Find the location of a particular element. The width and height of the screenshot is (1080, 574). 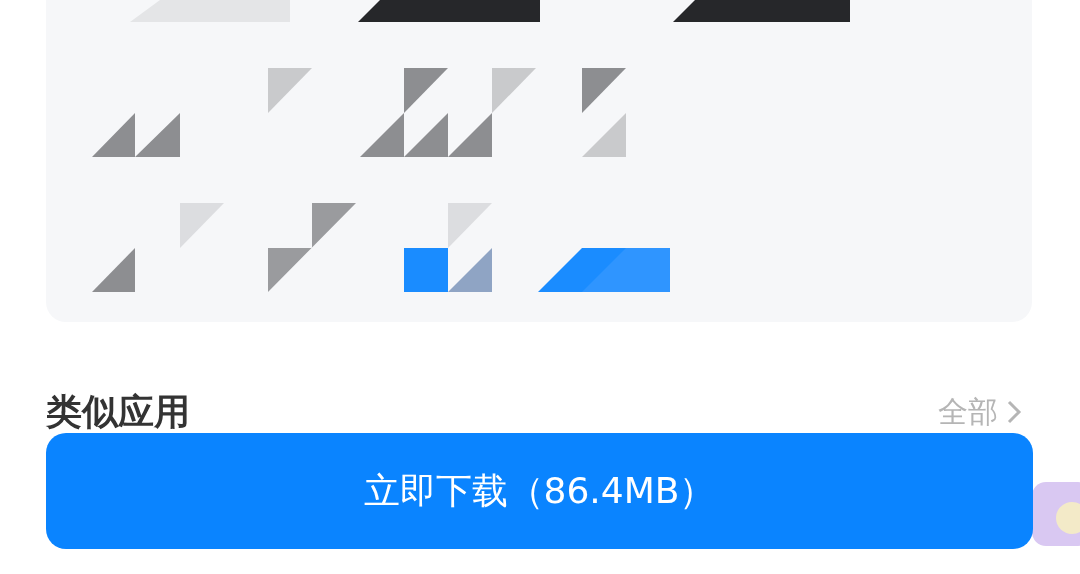

chevron-right-icon is located at coordinates (1014, 412).